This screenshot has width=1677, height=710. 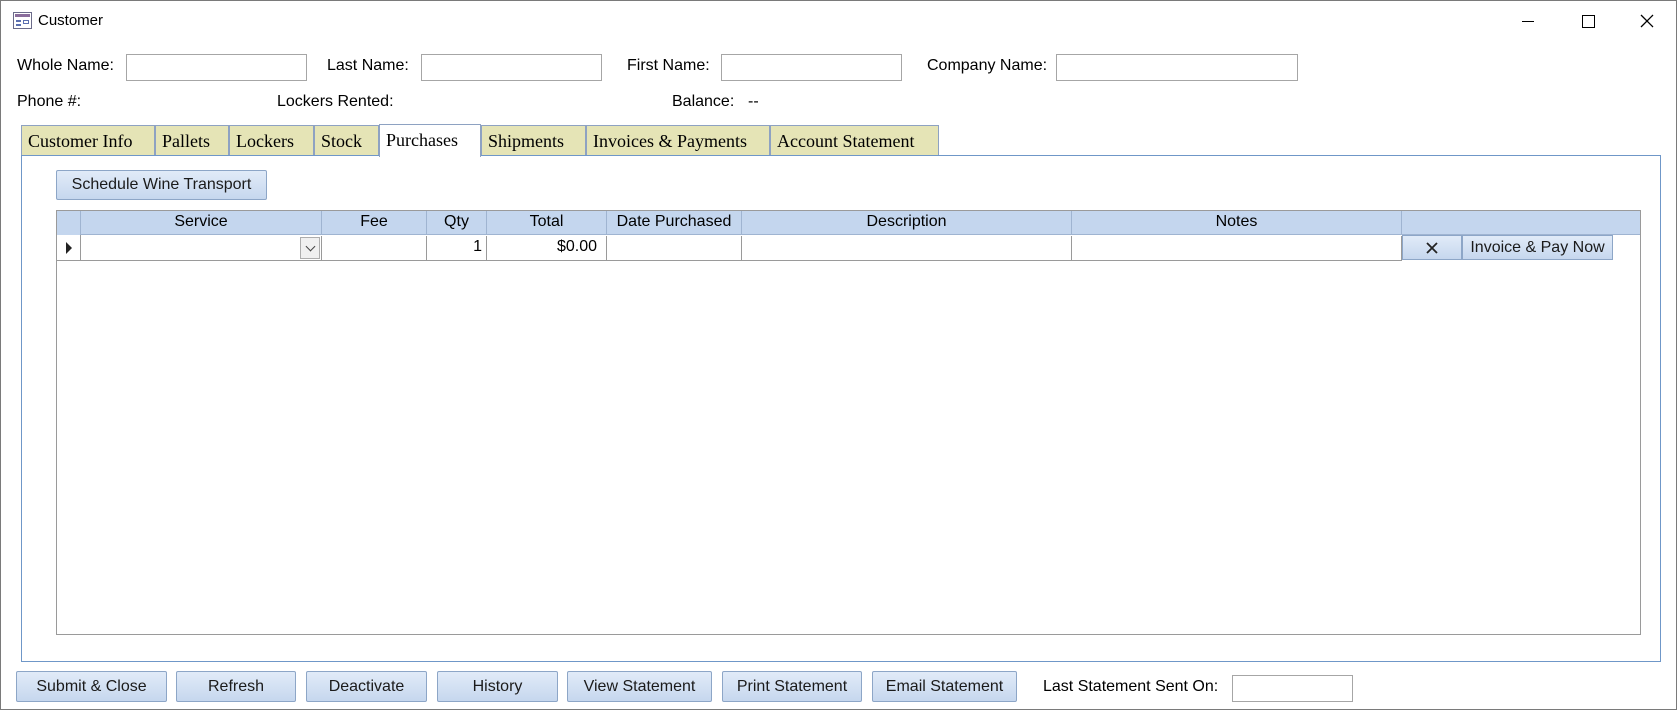 I want to click on whole-name-label: Whole Name:, so click(x=65, y=65).